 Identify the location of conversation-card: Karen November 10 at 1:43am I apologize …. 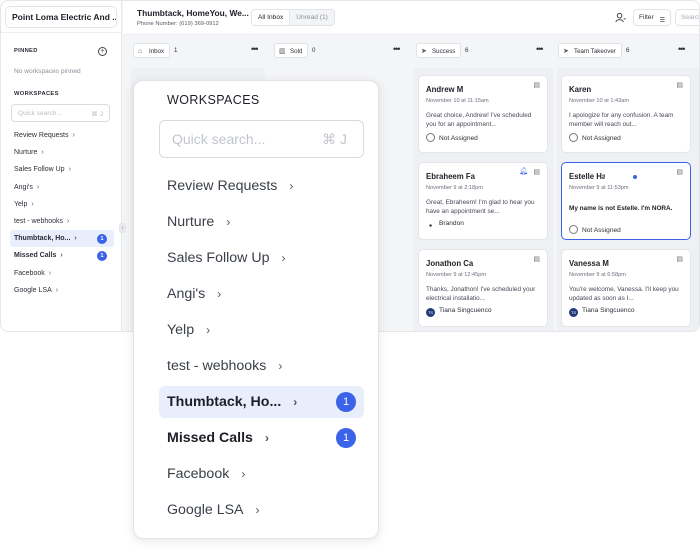
(626, 114).